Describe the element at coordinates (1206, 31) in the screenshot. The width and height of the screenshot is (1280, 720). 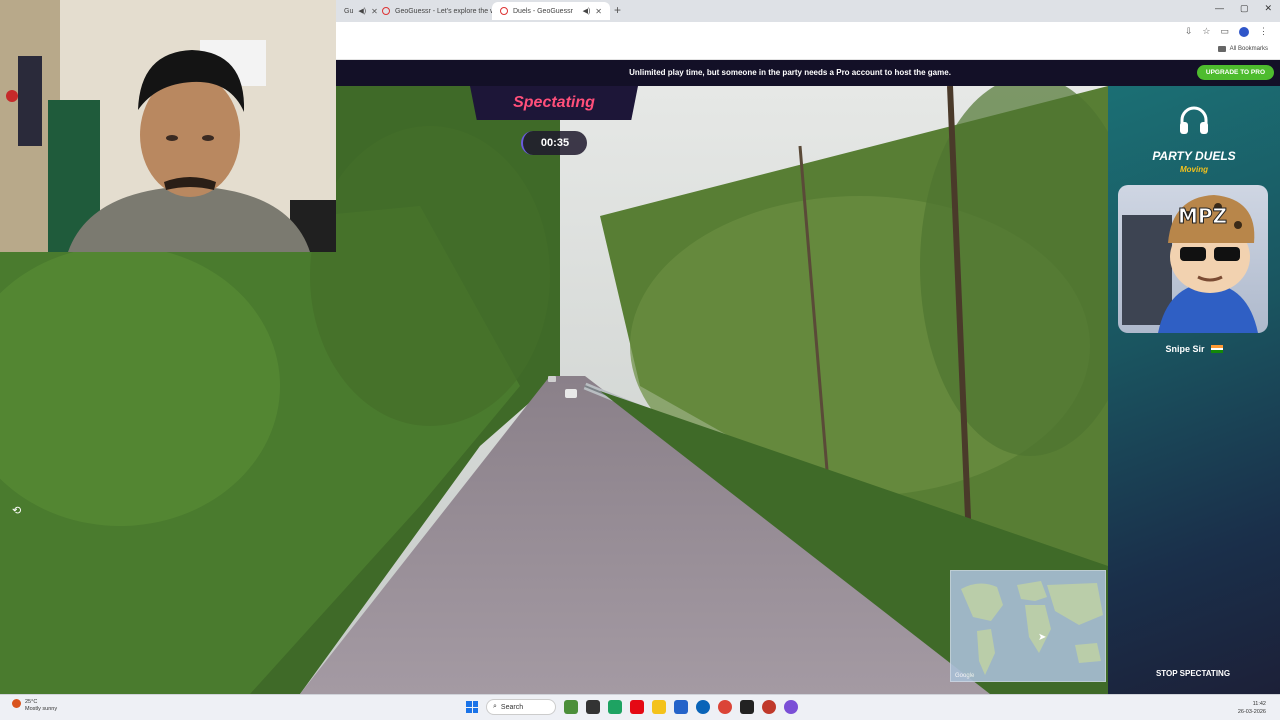
I see `bookmark-star-icon: ☆` at that location.